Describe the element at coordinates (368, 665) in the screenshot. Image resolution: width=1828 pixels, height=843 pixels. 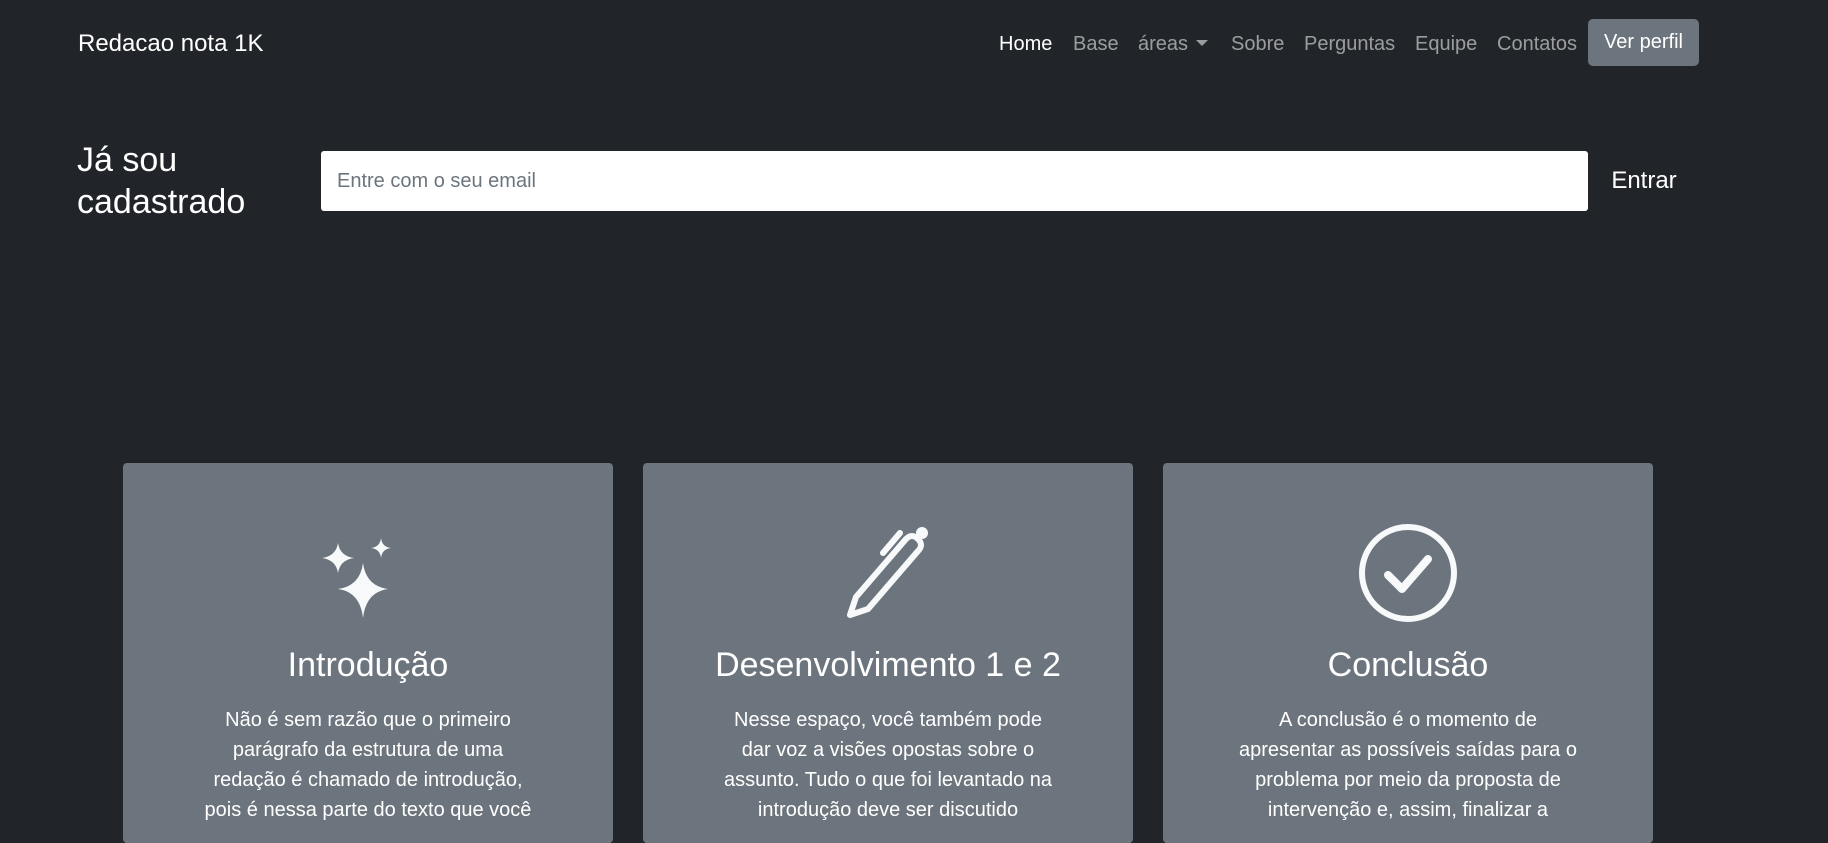
I see `card-title: Introdução` at that location.